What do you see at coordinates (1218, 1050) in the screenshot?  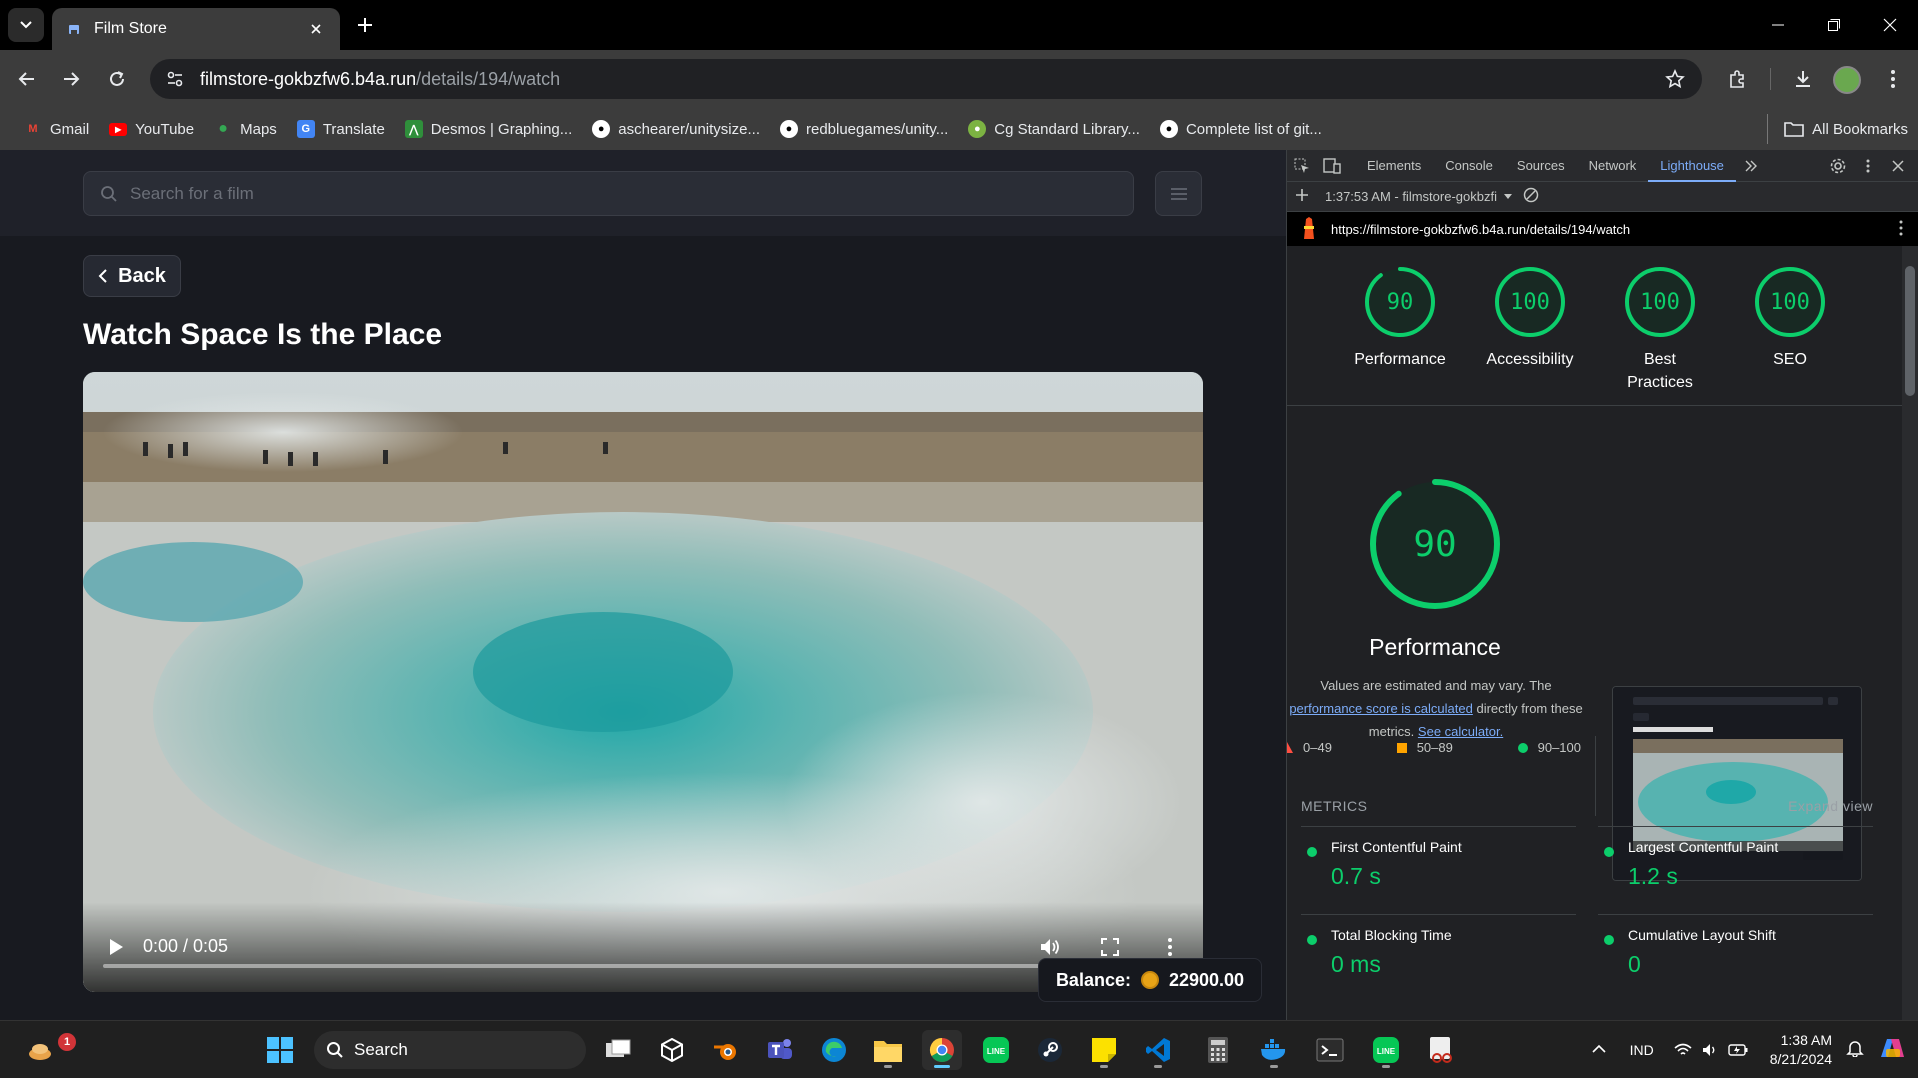 I see `taskbar-app-calculator` at bounding box center [1218, 1050].